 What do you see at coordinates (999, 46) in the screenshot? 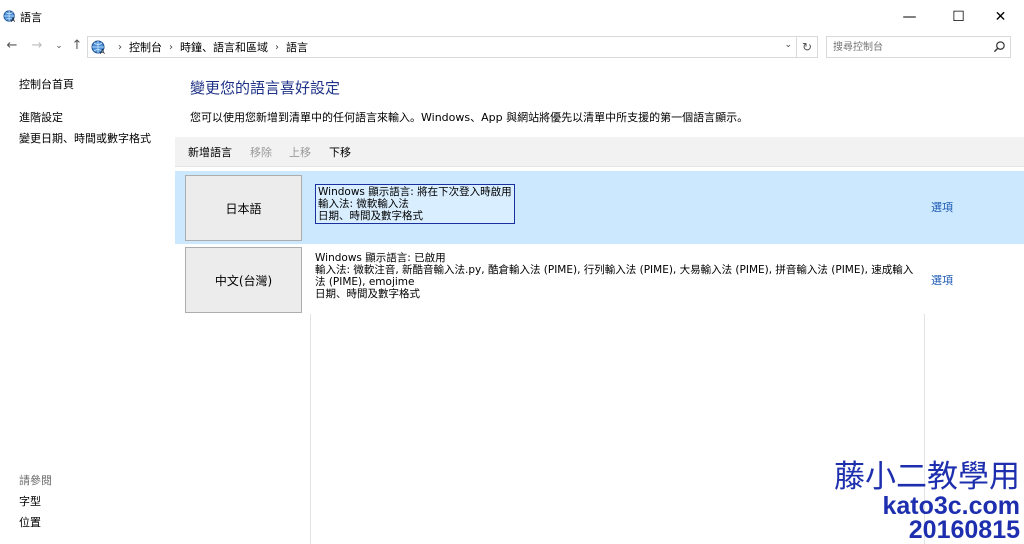
I see `search-icon` at bounding box center [999, 46].